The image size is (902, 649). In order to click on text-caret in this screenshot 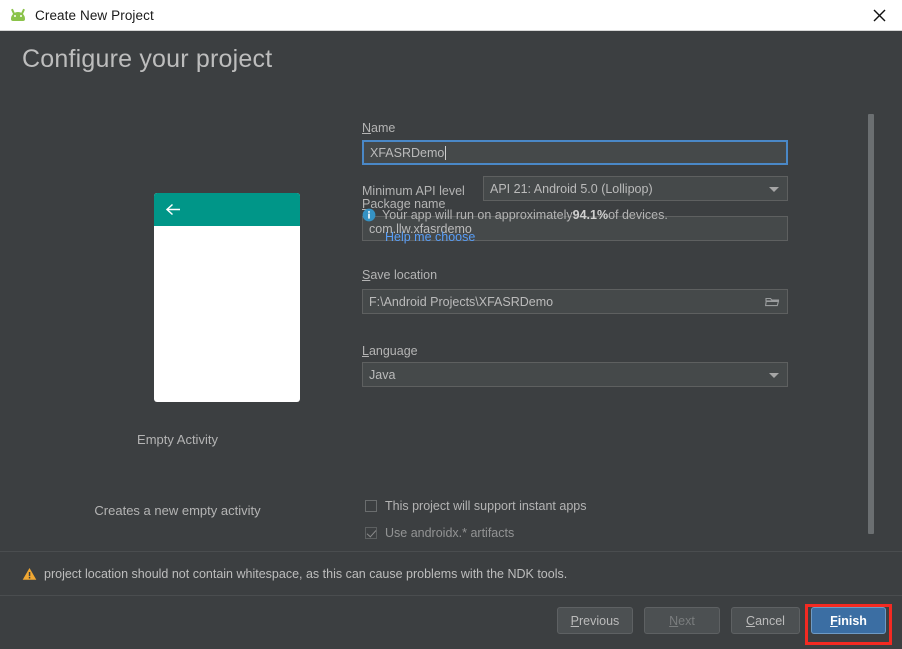, I will do `click(446, 152)`.